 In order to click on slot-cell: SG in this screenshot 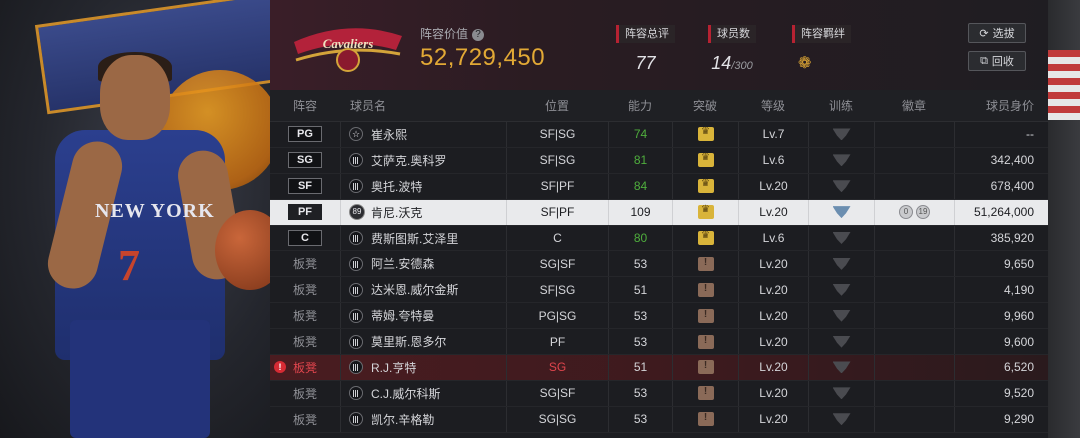, I will do `click(305, 160)`.